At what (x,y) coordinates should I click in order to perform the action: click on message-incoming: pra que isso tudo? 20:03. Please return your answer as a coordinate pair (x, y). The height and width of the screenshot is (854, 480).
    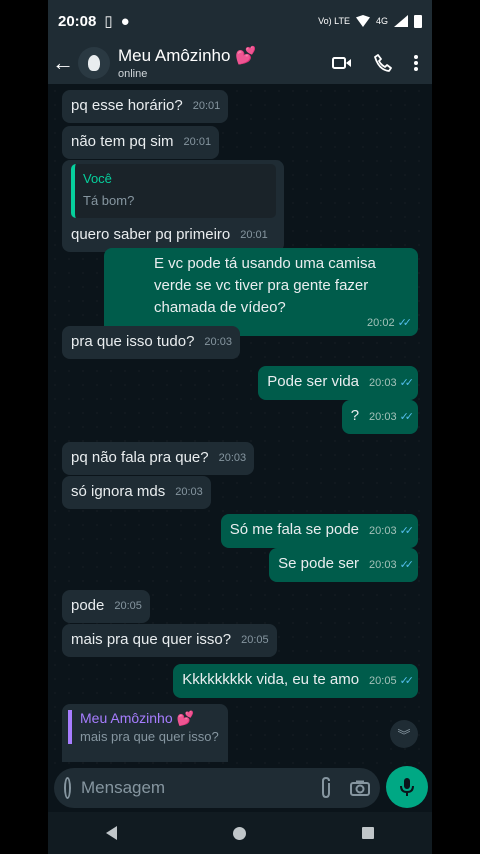
    Looking at the image, I should click on (151, 342).